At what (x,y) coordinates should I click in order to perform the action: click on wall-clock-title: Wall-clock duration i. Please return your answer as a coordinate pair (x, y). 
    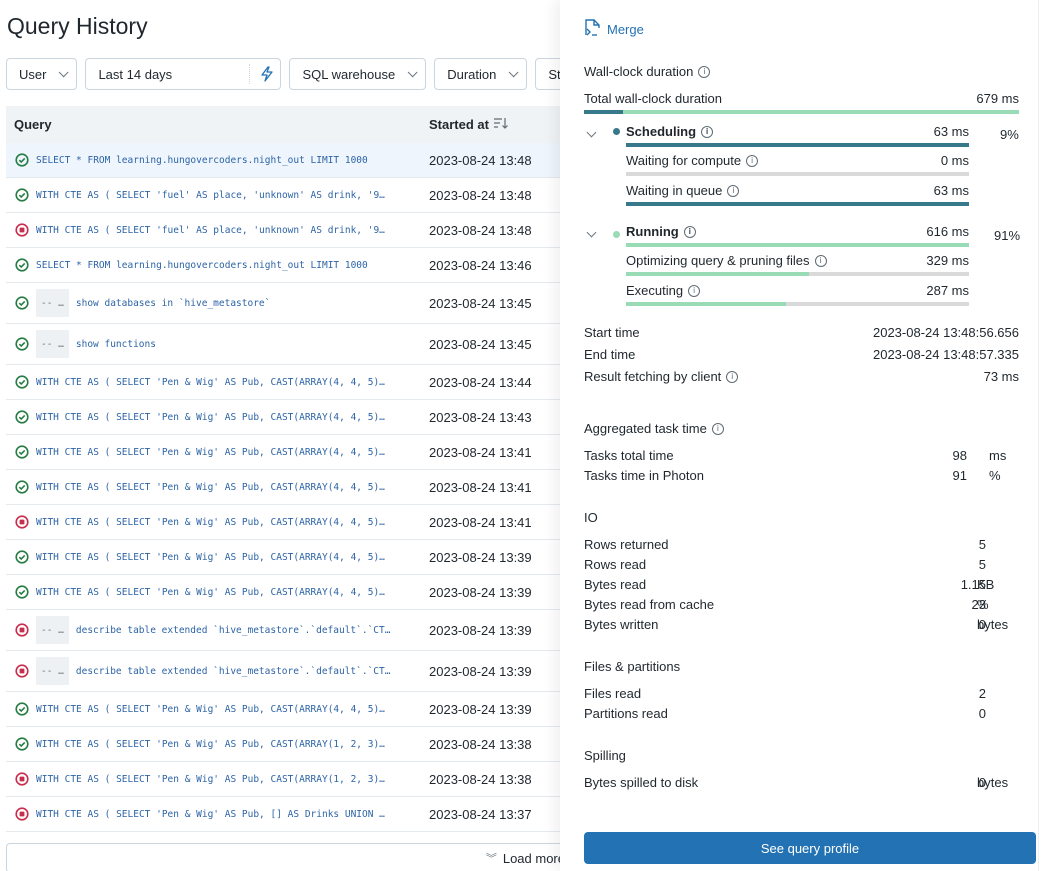
    Looking at the image, I should click on (647, 71).